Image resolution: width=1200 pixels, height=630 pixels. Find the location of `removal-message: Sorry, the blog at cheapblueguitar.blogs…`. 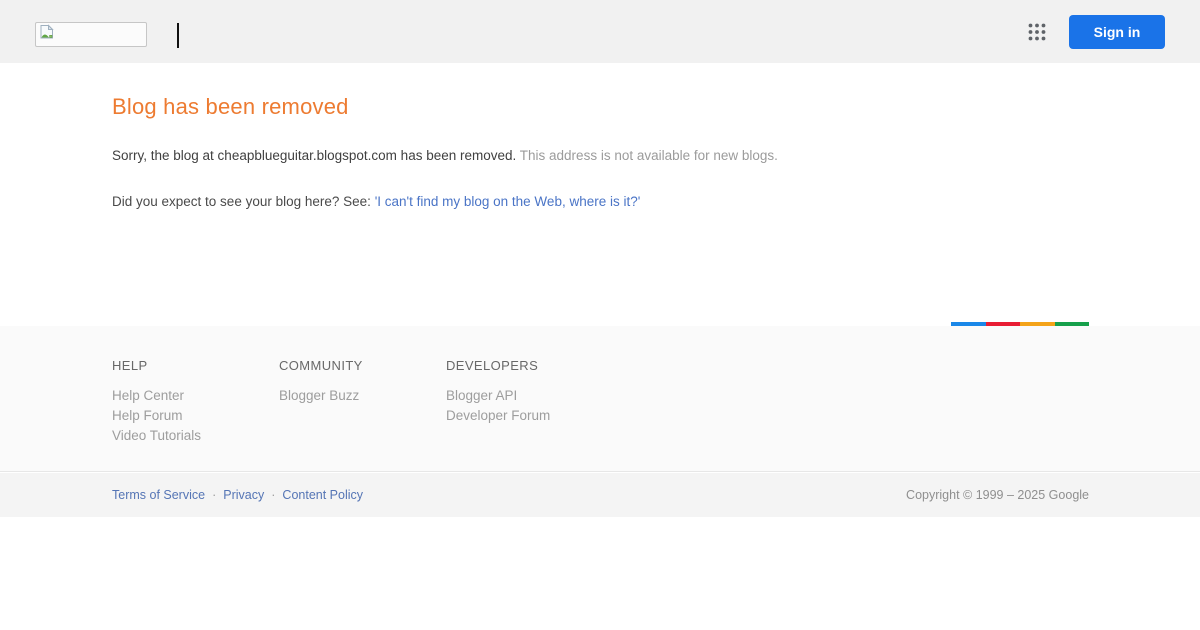

removal-message: Sorry, the blog at cheapblueguitar.blogs… is located at coordinates (626, 155).